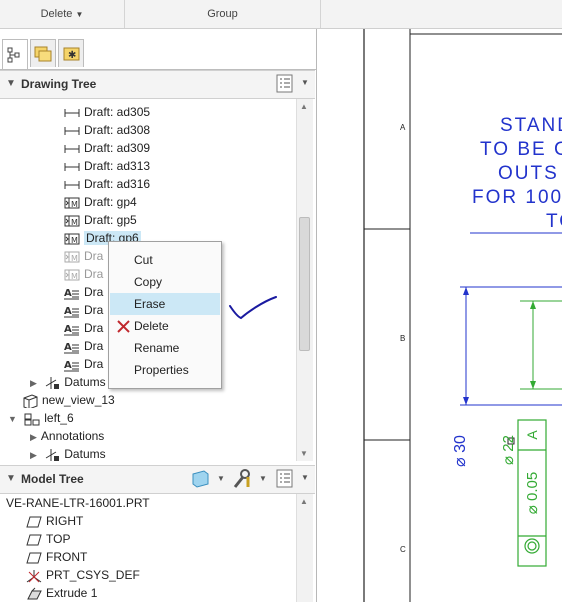  I want to click on model-item-extrude: Extrude 1, so click(61, 593).